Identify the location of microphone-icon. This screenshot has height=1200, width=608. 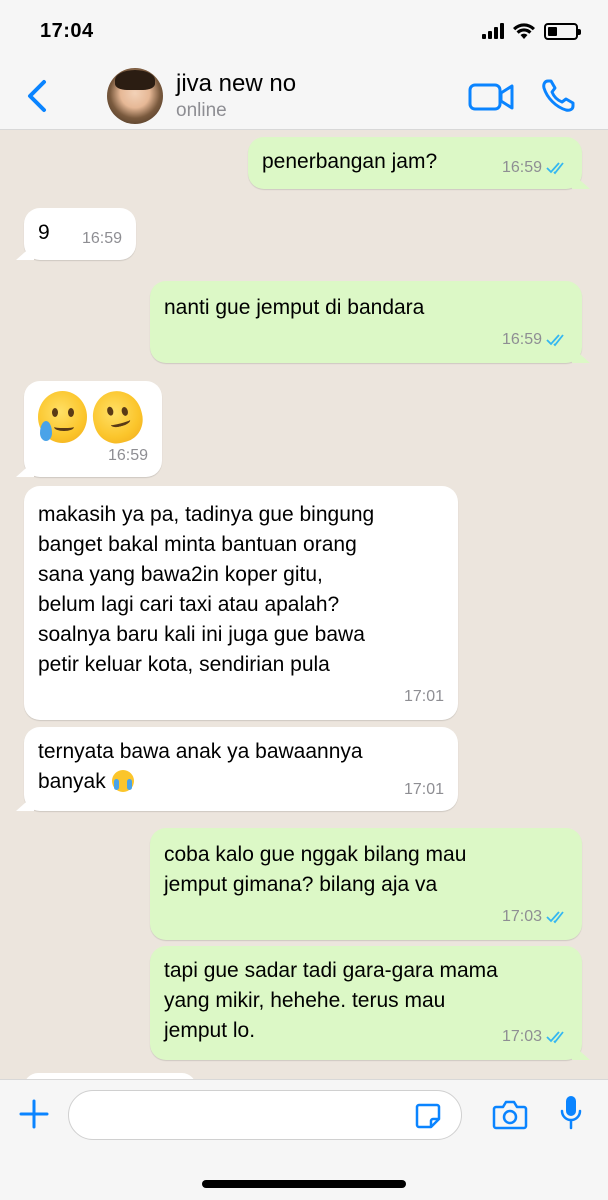
(571, 1114).